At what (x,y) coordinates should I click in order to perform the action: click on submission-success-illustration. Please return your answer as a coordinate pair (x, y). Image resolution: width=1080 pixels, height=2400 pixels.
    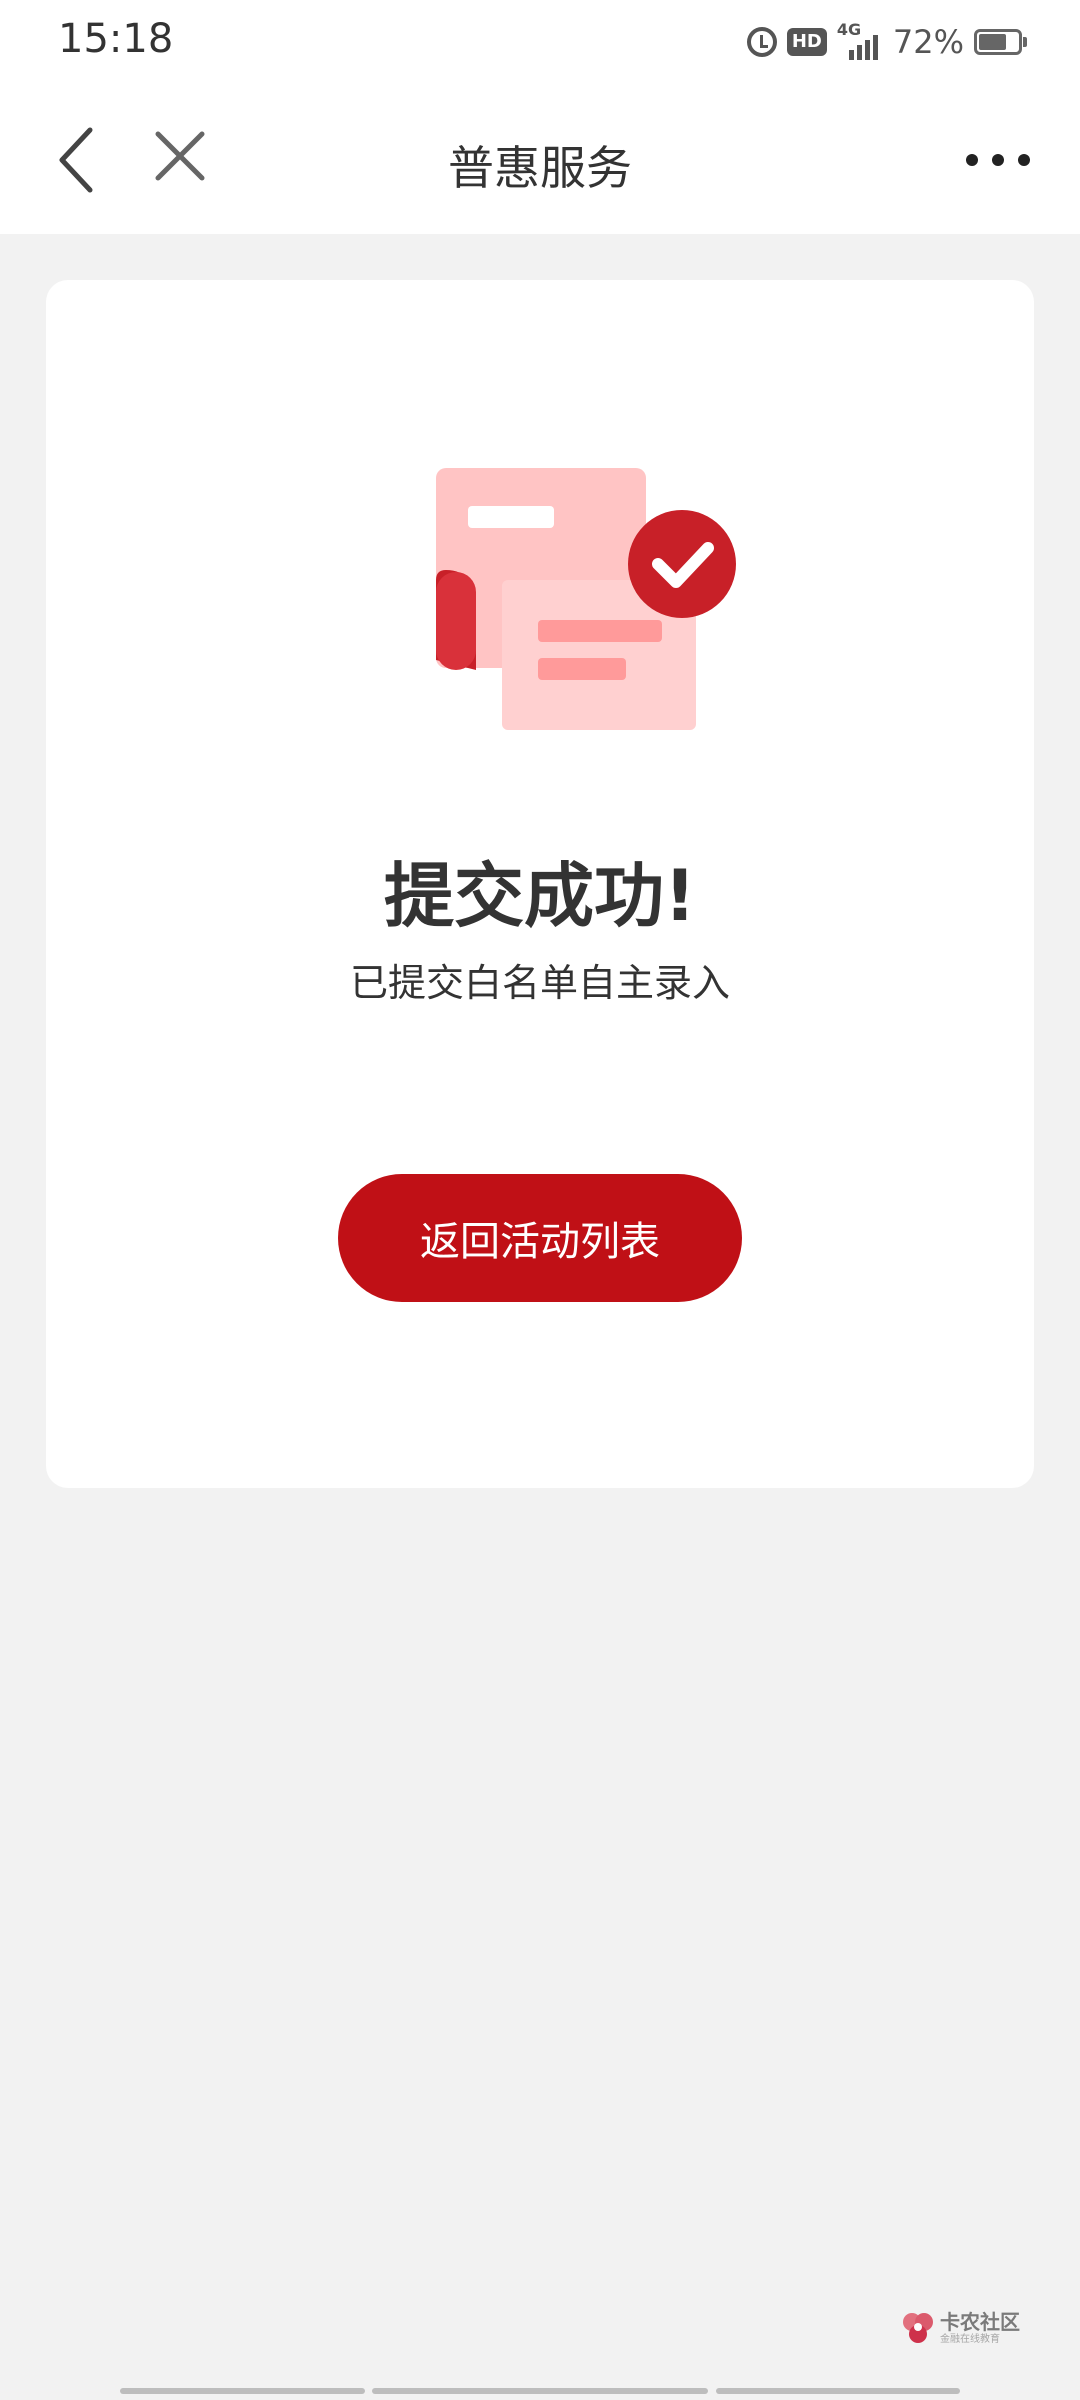
    Looking at the image, I should click on (586, 599).